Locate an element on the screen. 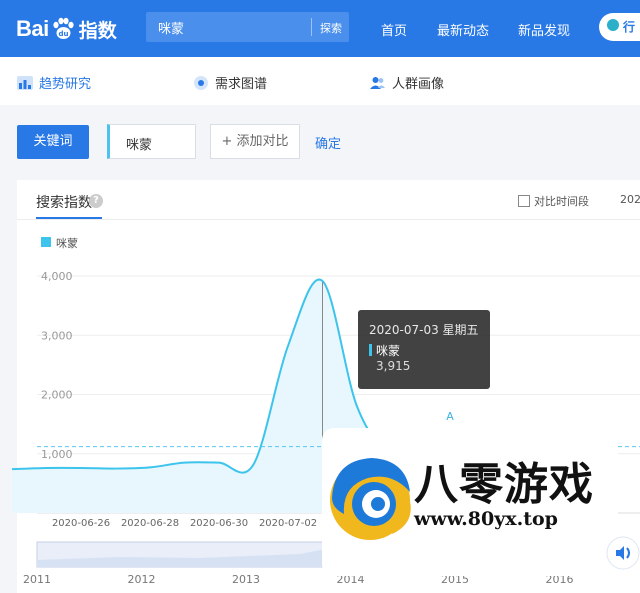 Image resolution: width=640 pixels, height=593 pixels. tooltip-series-name: 咪蒙 is located at coordinates (388, 351).